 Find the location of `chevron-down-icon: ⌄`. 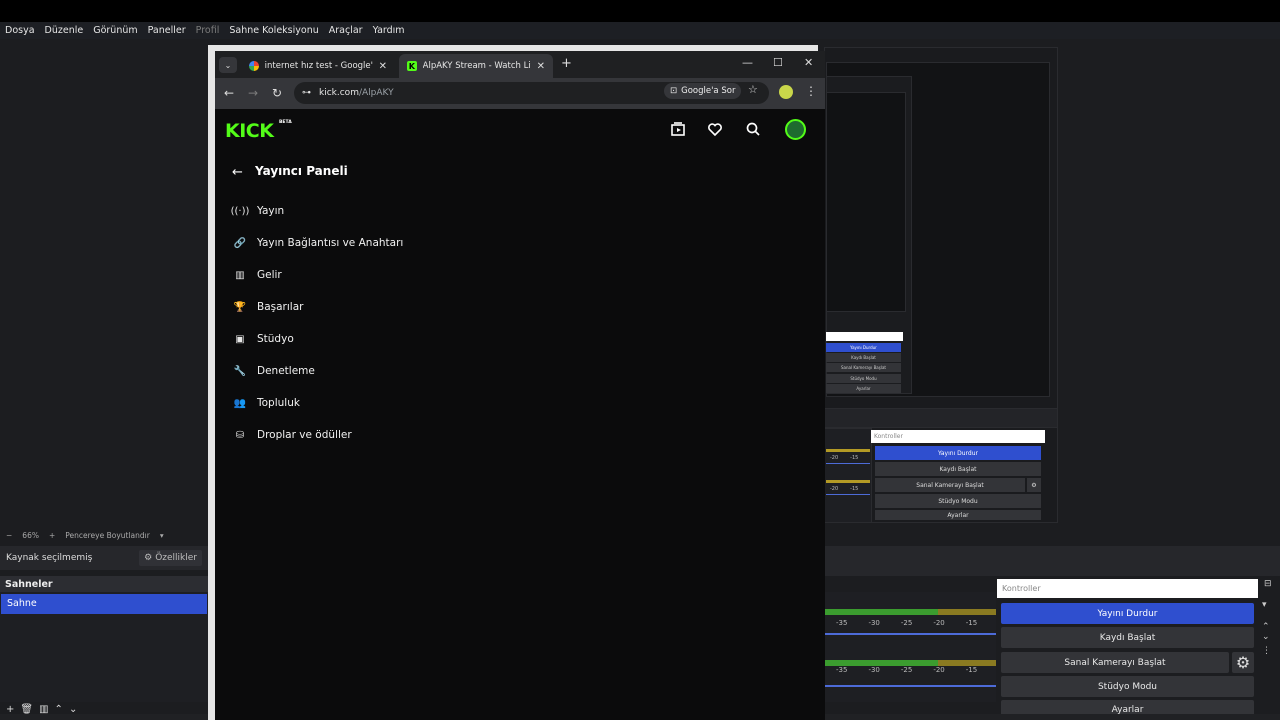

chevron-down-icon: ⌄ is located at coordinates (1266, 637).